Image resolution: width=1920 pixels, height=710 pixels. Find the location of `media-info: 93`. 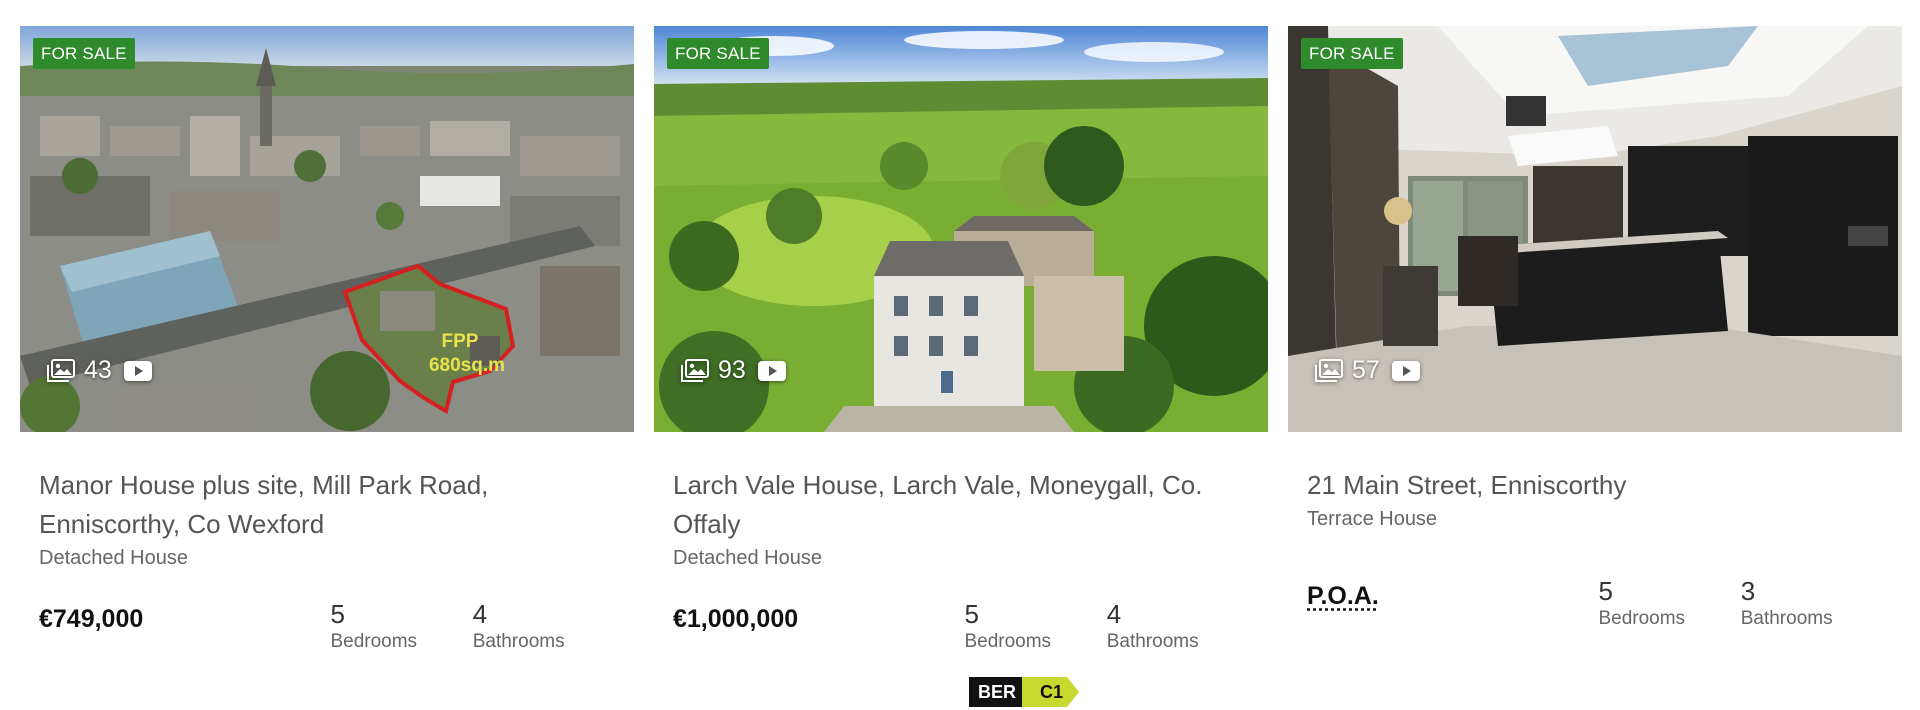

media-info: 93 is located at coordinates (733, 370).